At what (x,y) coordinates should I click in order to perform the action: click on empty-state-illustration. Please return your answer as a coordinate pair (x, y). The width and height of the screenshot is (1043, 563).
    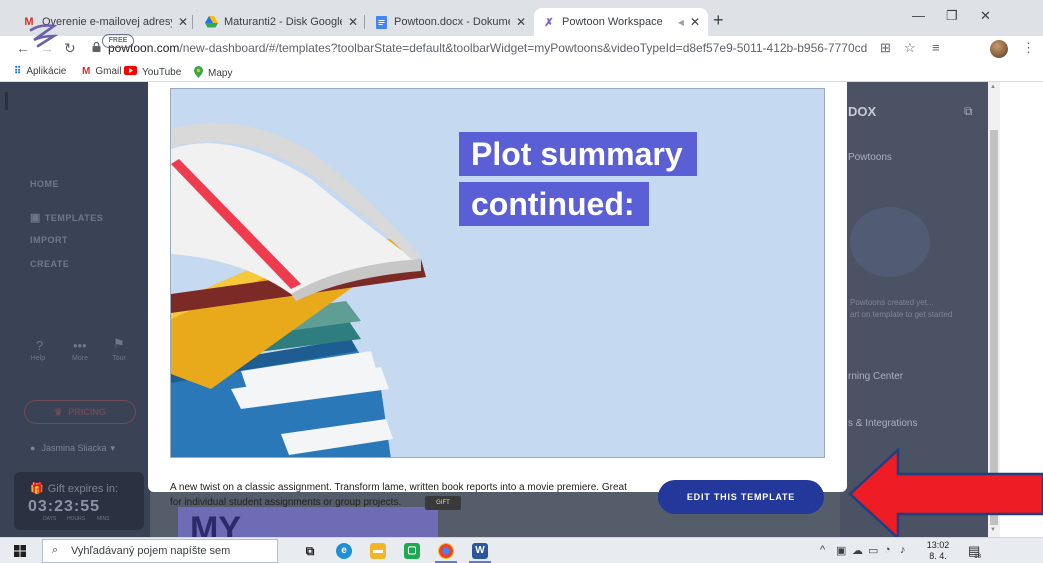
    Looking at the image, I should click on (890, 242).